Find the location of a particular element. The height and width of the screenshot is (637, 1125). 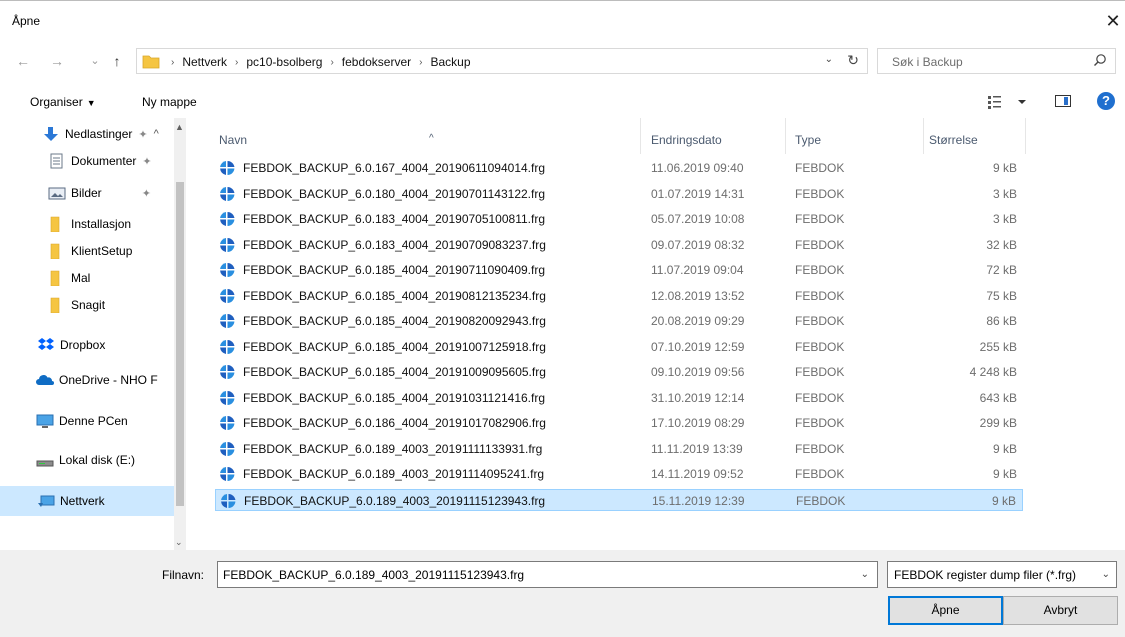

breadcrumb-item: pc10-bsolberg is located at coordinates (284, 62).